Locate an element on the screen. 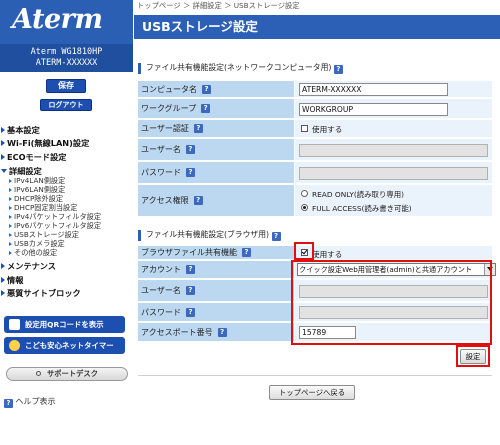  user-auth-checkbox-label: 使用する is located at coordinates (327, 129).